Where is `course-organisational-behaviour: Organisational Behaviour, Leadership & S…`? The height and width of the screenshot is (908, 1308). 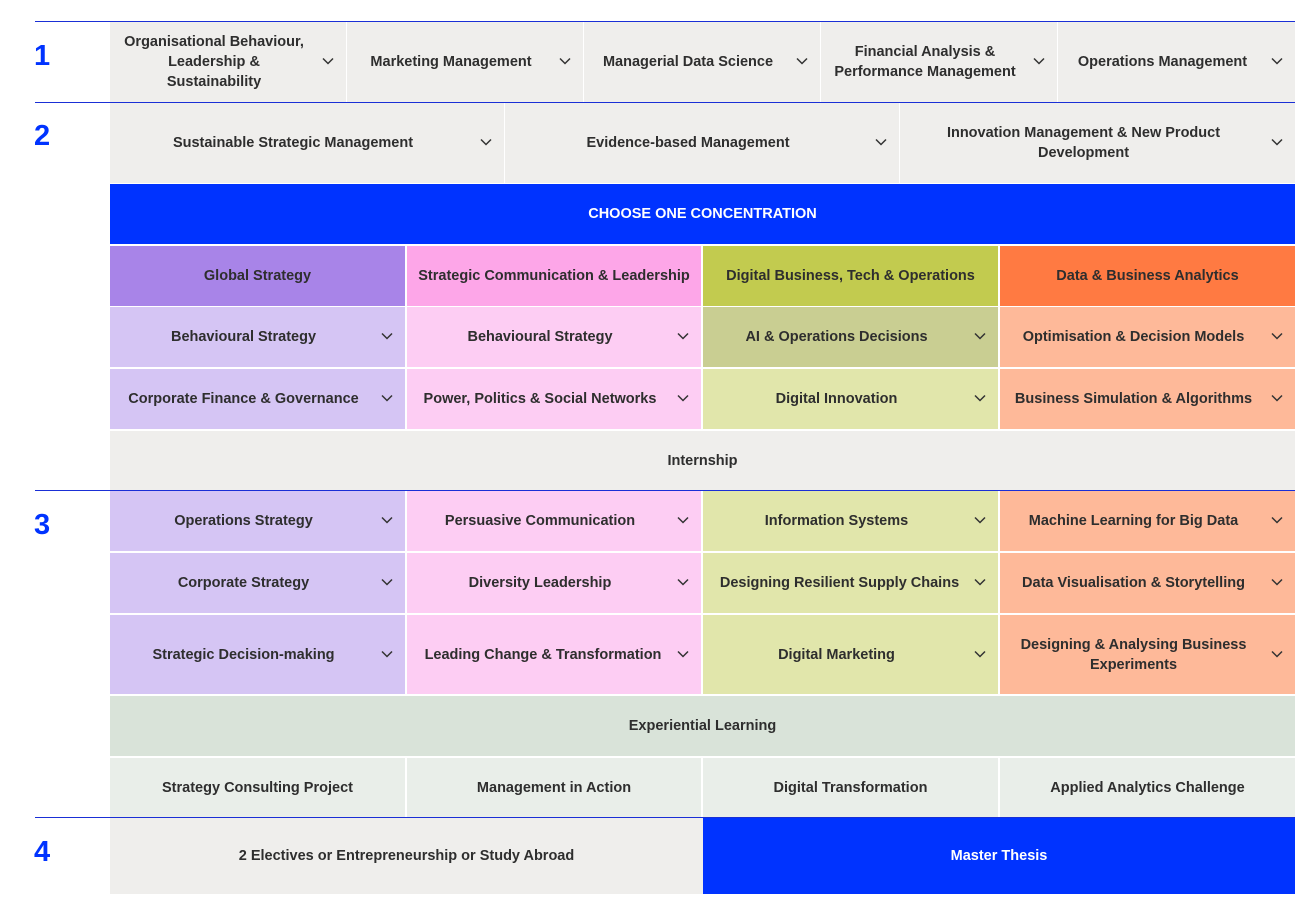 course-organisational-behaviour: Organisational Behaviour, Leadership & S… is located at coordinates (228, 62).